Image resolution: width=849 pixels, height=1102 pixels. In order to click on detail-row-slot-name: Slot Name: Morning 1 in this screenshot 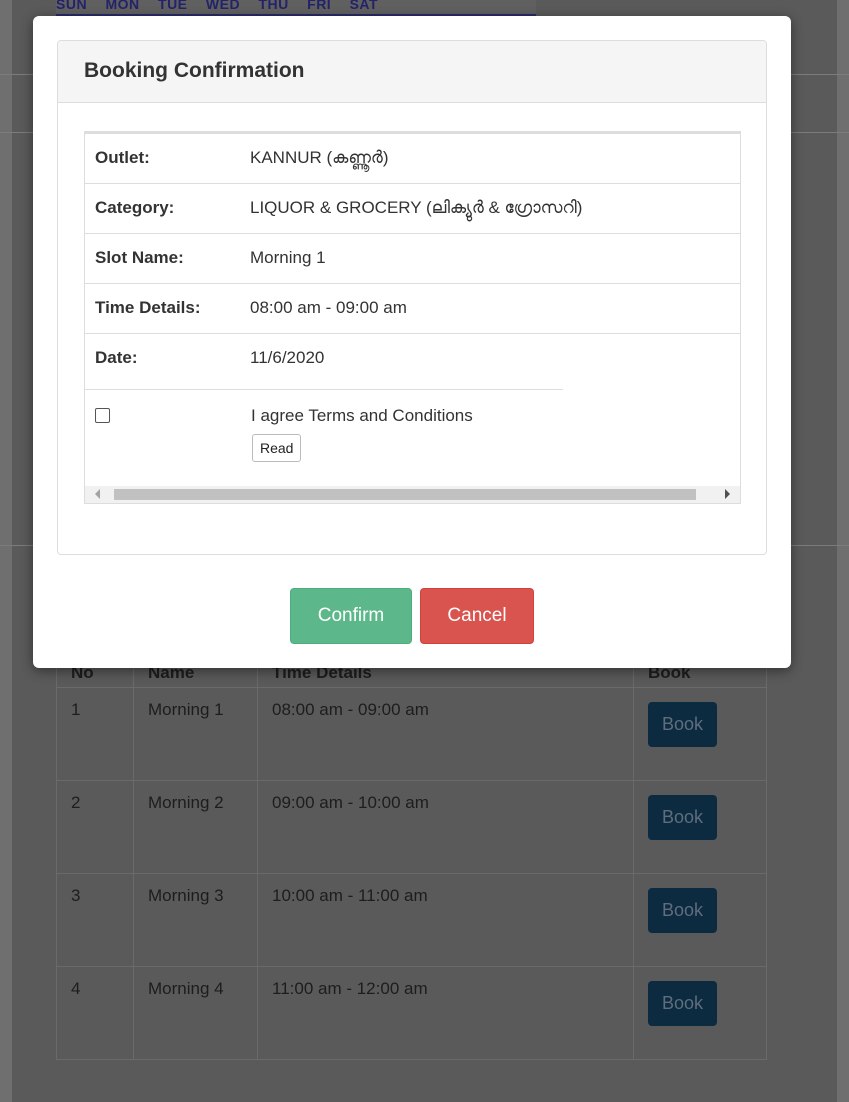, I will do `click(412, 257)`.